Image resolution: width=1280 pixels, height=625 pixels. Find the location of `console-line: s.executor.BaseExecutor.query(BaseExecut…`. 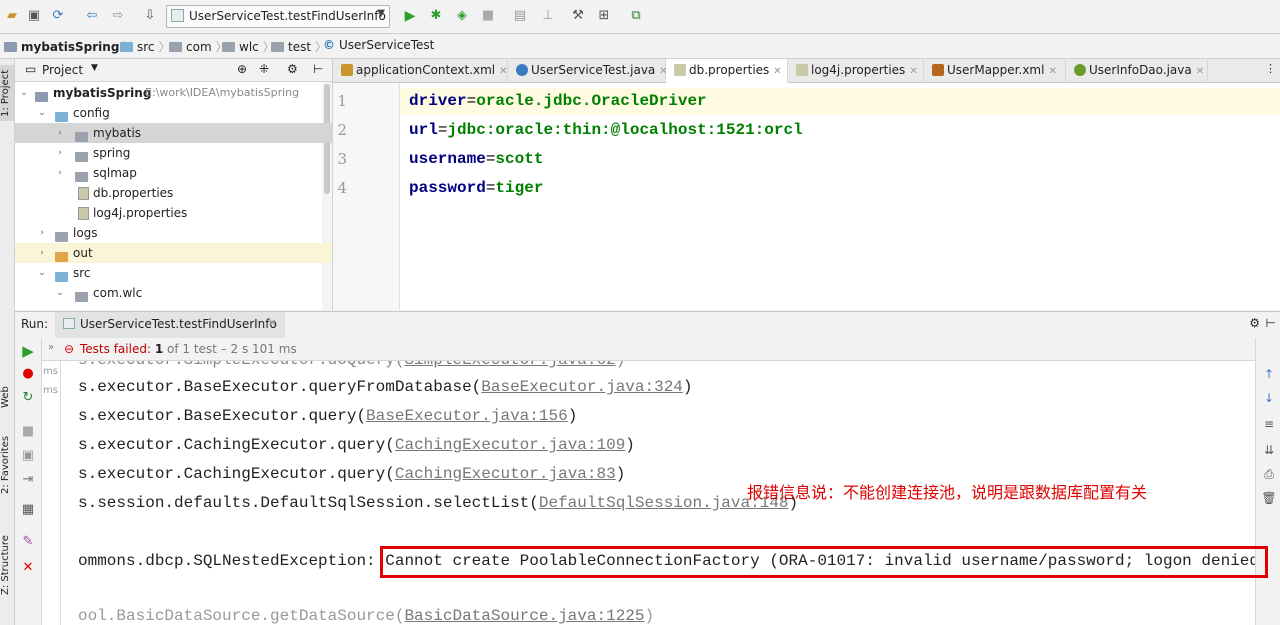

console-line: s.executor.BaseExecutor.query(BaseExecut… is located at coordinates (328, 416).